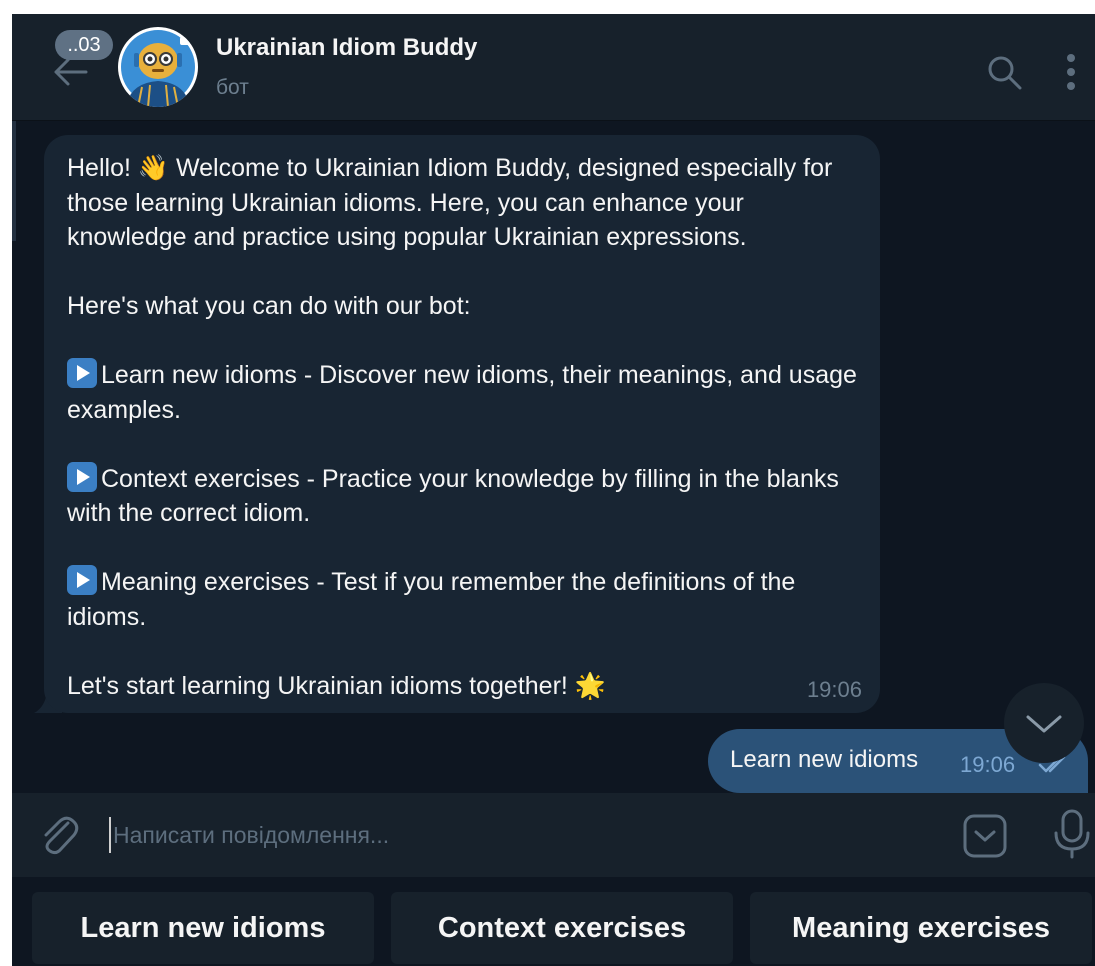 The height and width of the screenshot is (966, 1095). Describe the element at coordinates (203, 928) in the screenshot. I see `keyboard-button-learn: Learn new idioms` at that location.